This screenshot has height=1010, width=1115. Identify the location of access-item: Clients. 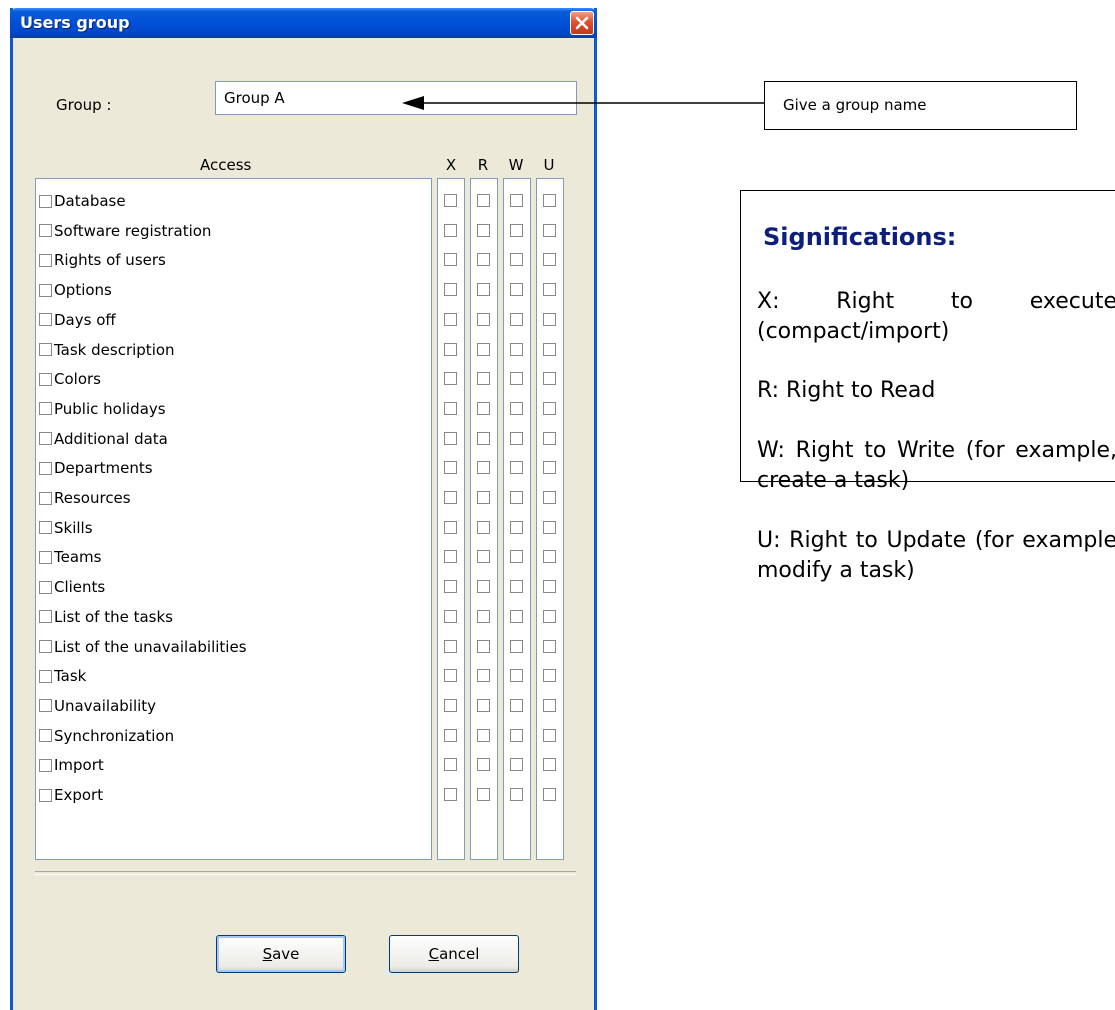
(72, 587).